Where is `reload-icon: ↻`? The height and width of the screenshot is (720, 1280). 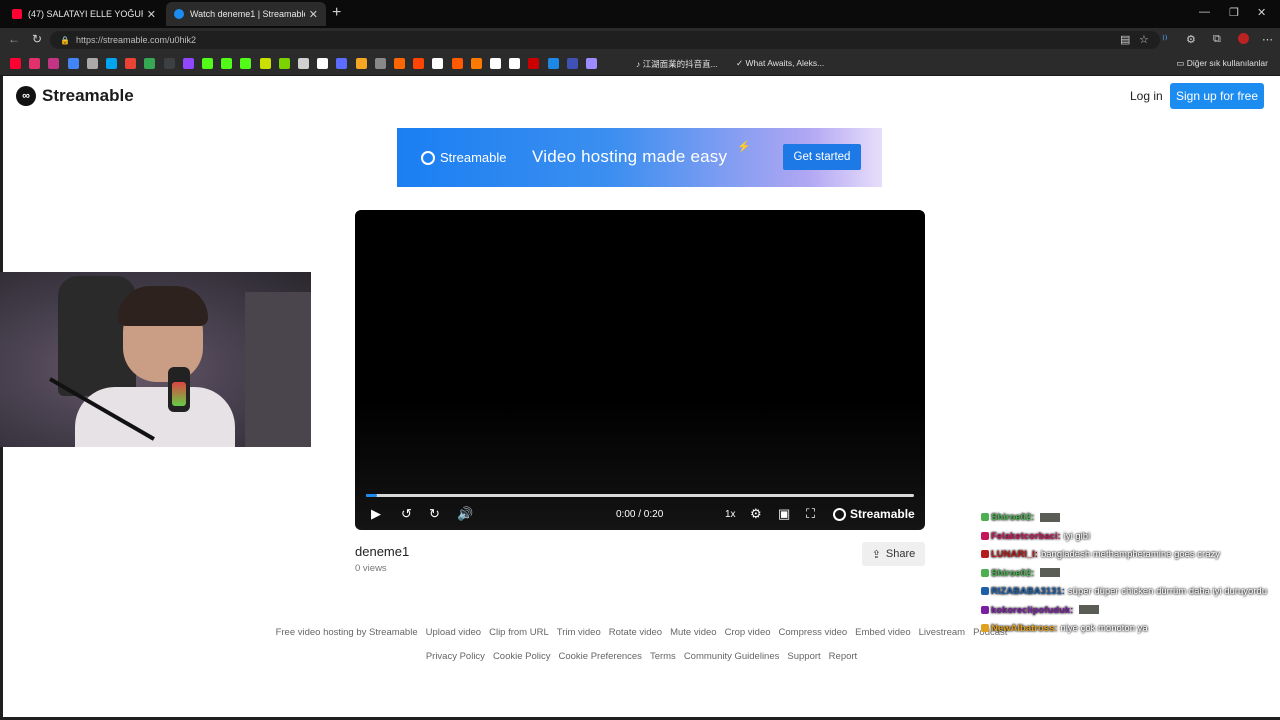 reload-icon: ↻ is located at coordinates (37, 39).